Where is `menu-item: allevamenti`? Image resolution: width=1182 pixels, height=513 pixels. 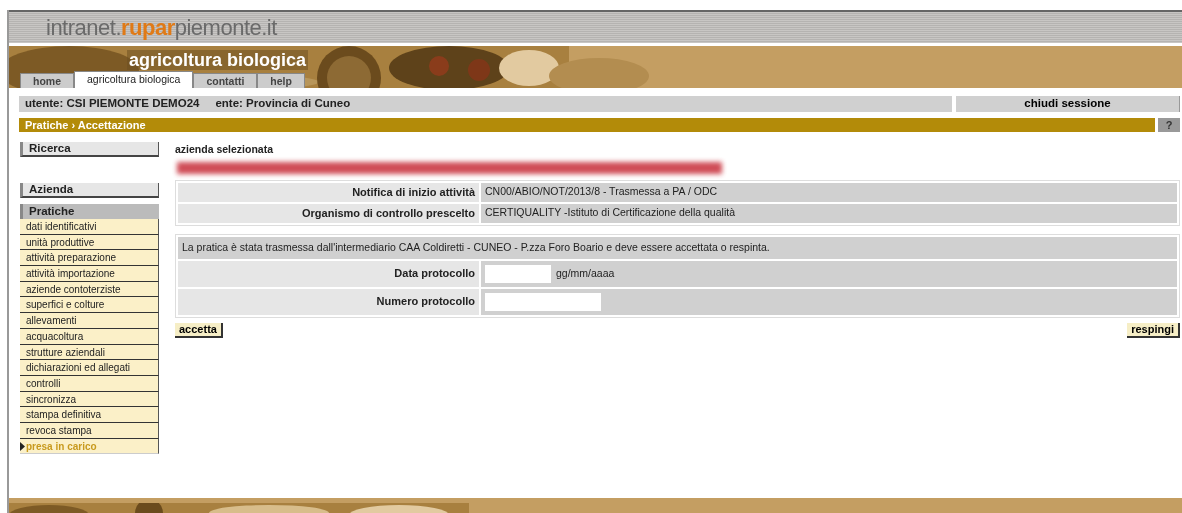
menu-item: allevamenti is located at coordinates (89, 321).